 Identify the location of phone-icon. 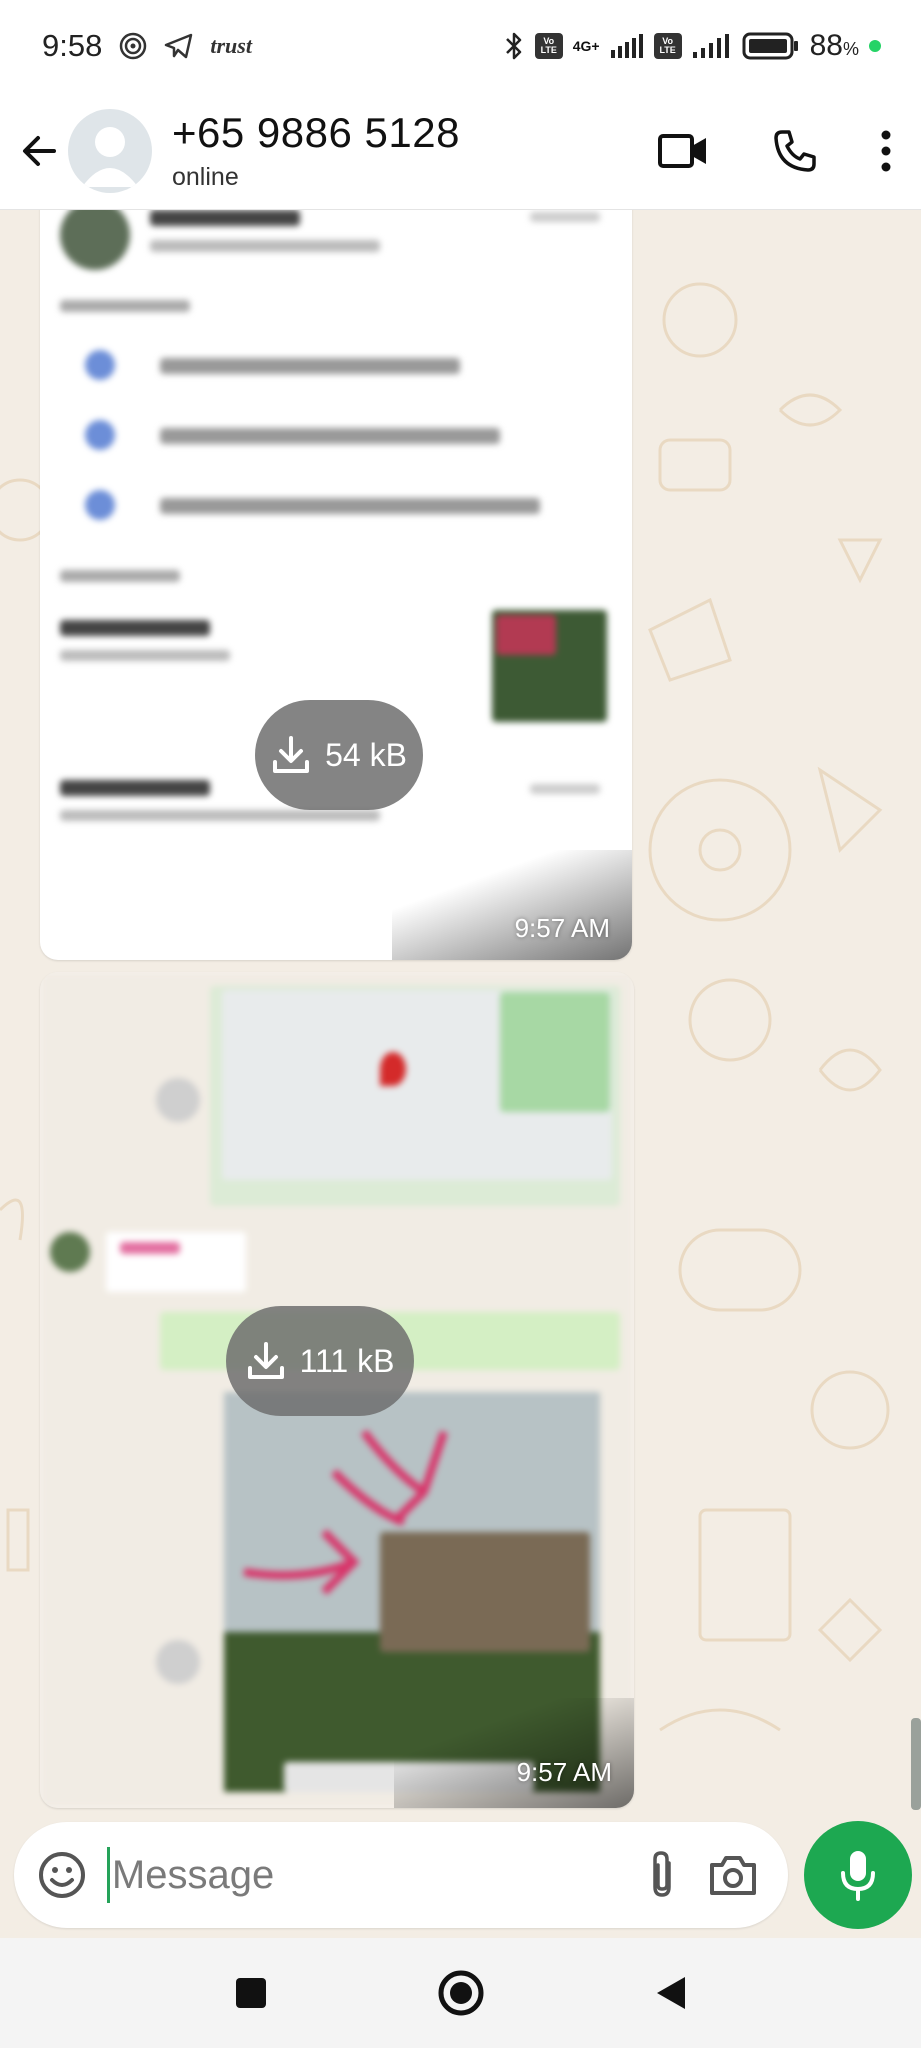
(795, 150).